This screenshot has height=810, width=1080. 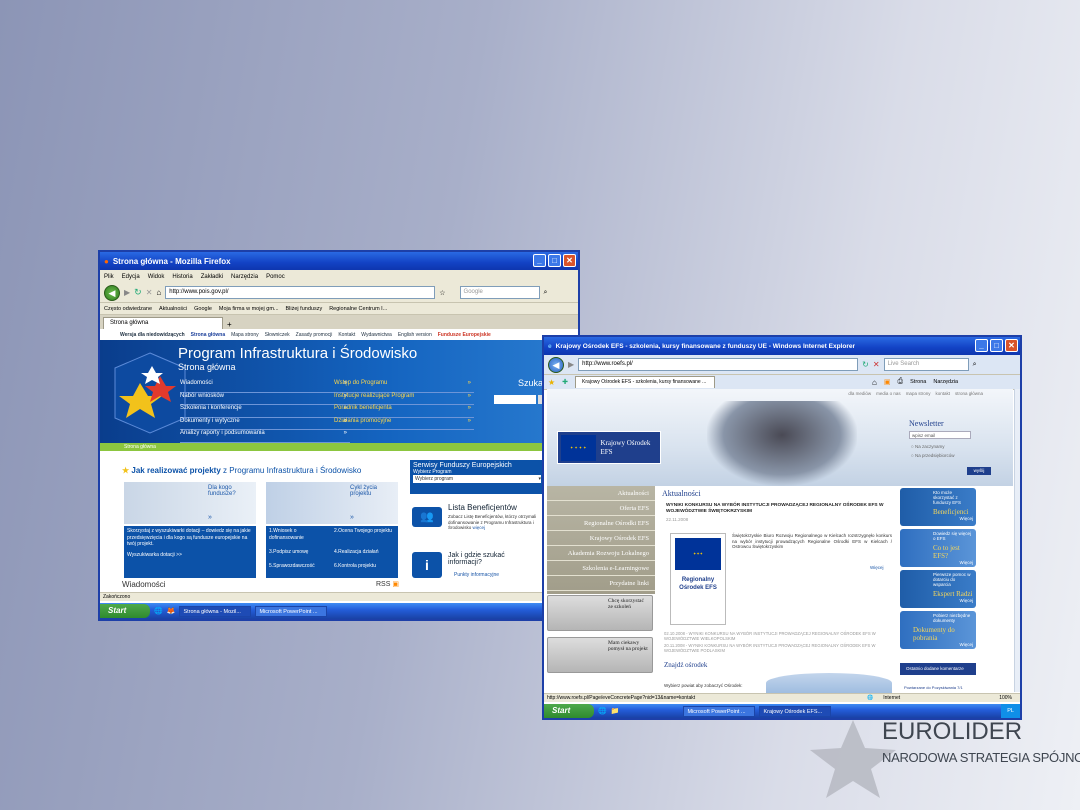 What do you see at coordinates (918, 382) in the screenshot?
I see `page-menu: Strona` at bounding box center [918, 382].